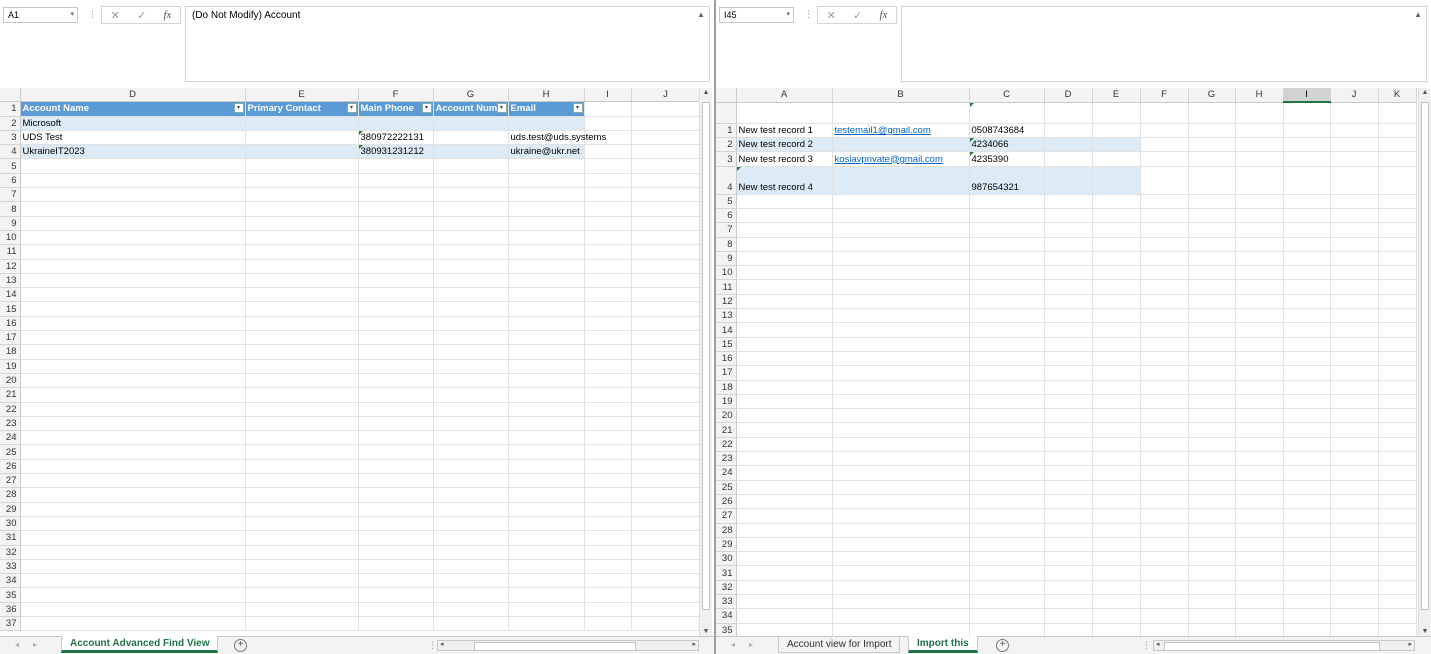 The height and width of the screenshot is (654, 1431). Describe the element at coordinates (901, 131) in the screenshot. I see `cell: testemail1@gmail.com` at that location.